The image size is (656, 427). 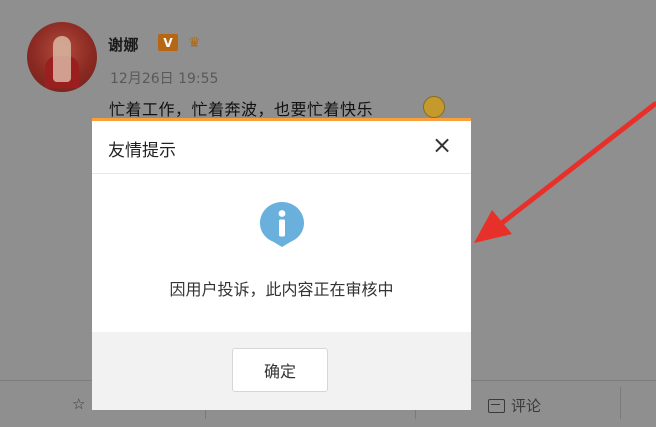 I want to click on info-icon, so click(x=282, y=224).